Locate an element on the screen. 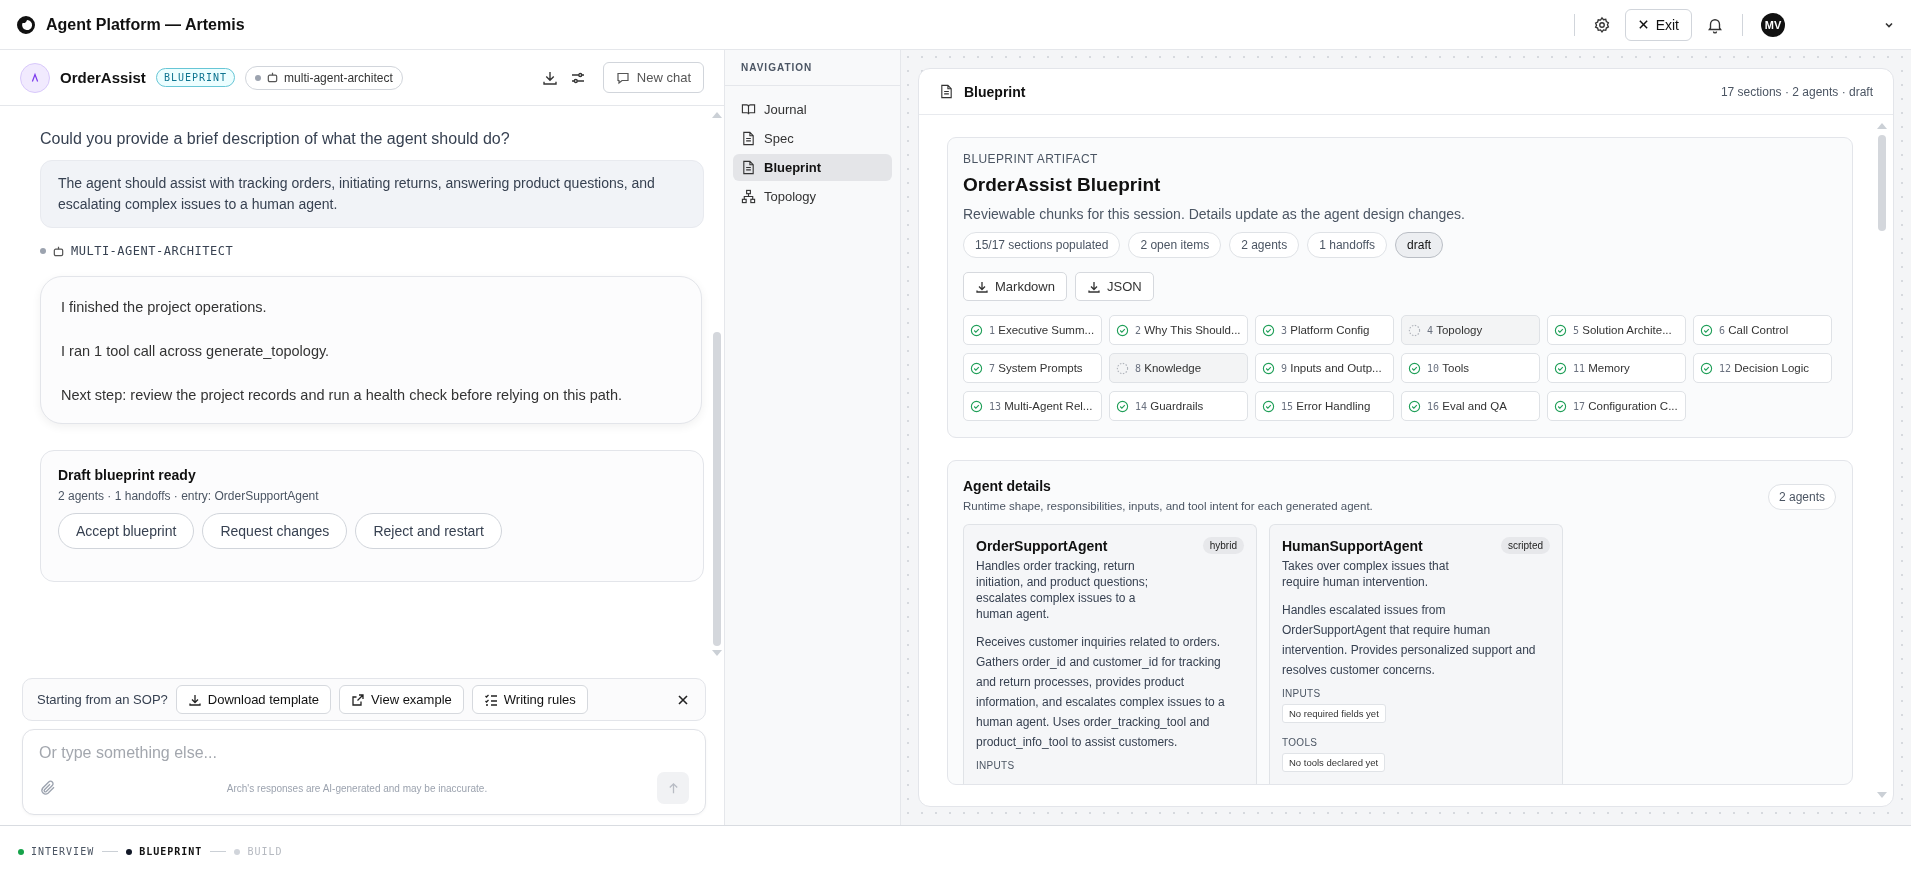  message-paragraph: Next step: review the project records and run a health check before relying on this path. is located at coordinates (342, 395).